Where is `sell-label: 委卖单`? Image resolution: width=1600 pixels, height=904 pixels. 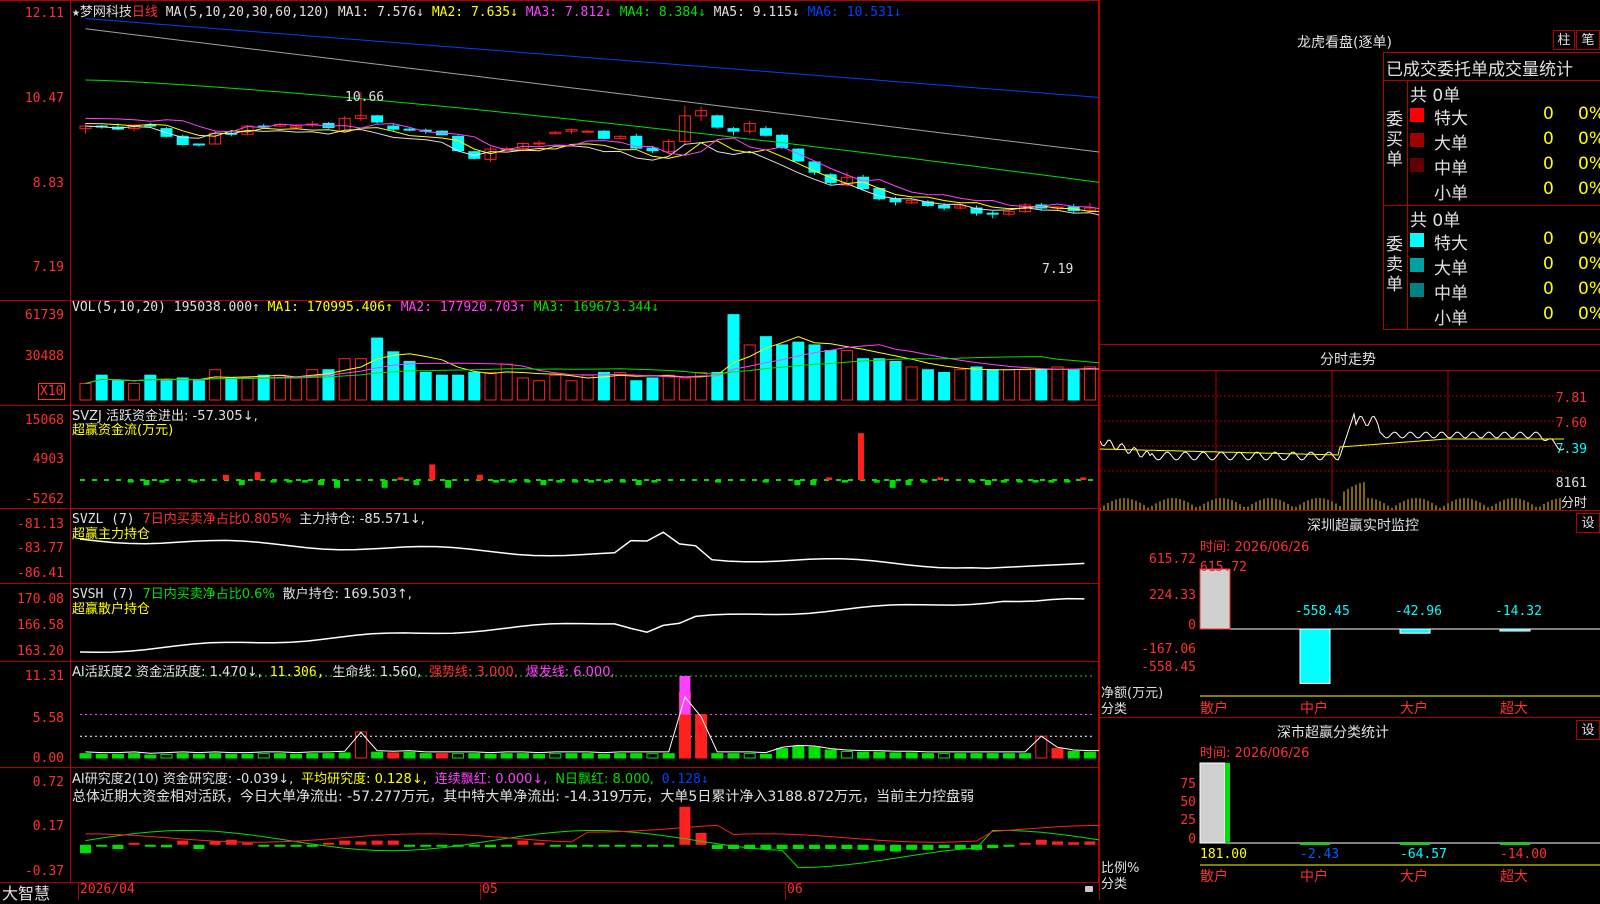 sell-label: 委卖单 is located at coordinates (1394, 265).